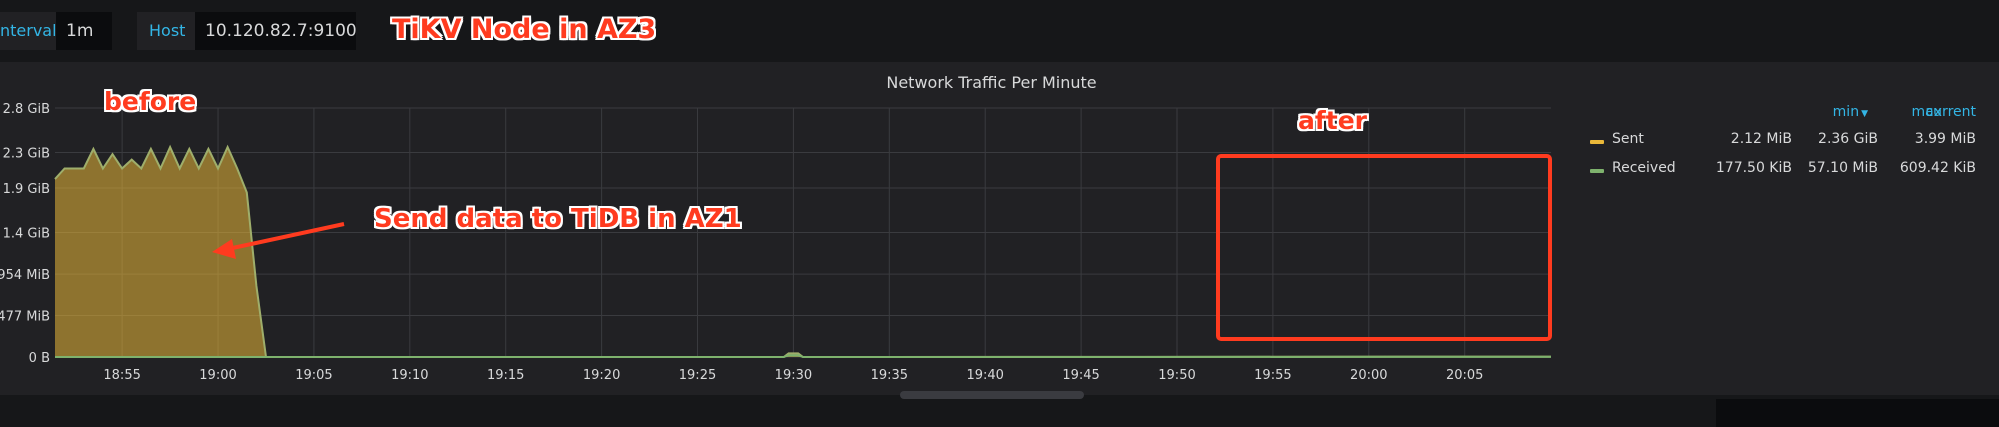 This screenshot has width=1999, height=427. What do you see at coordinates (26, 109) in the screenshot?
I see `y-tick-label: 2.8 GiB` at bounding box center [26, 109].